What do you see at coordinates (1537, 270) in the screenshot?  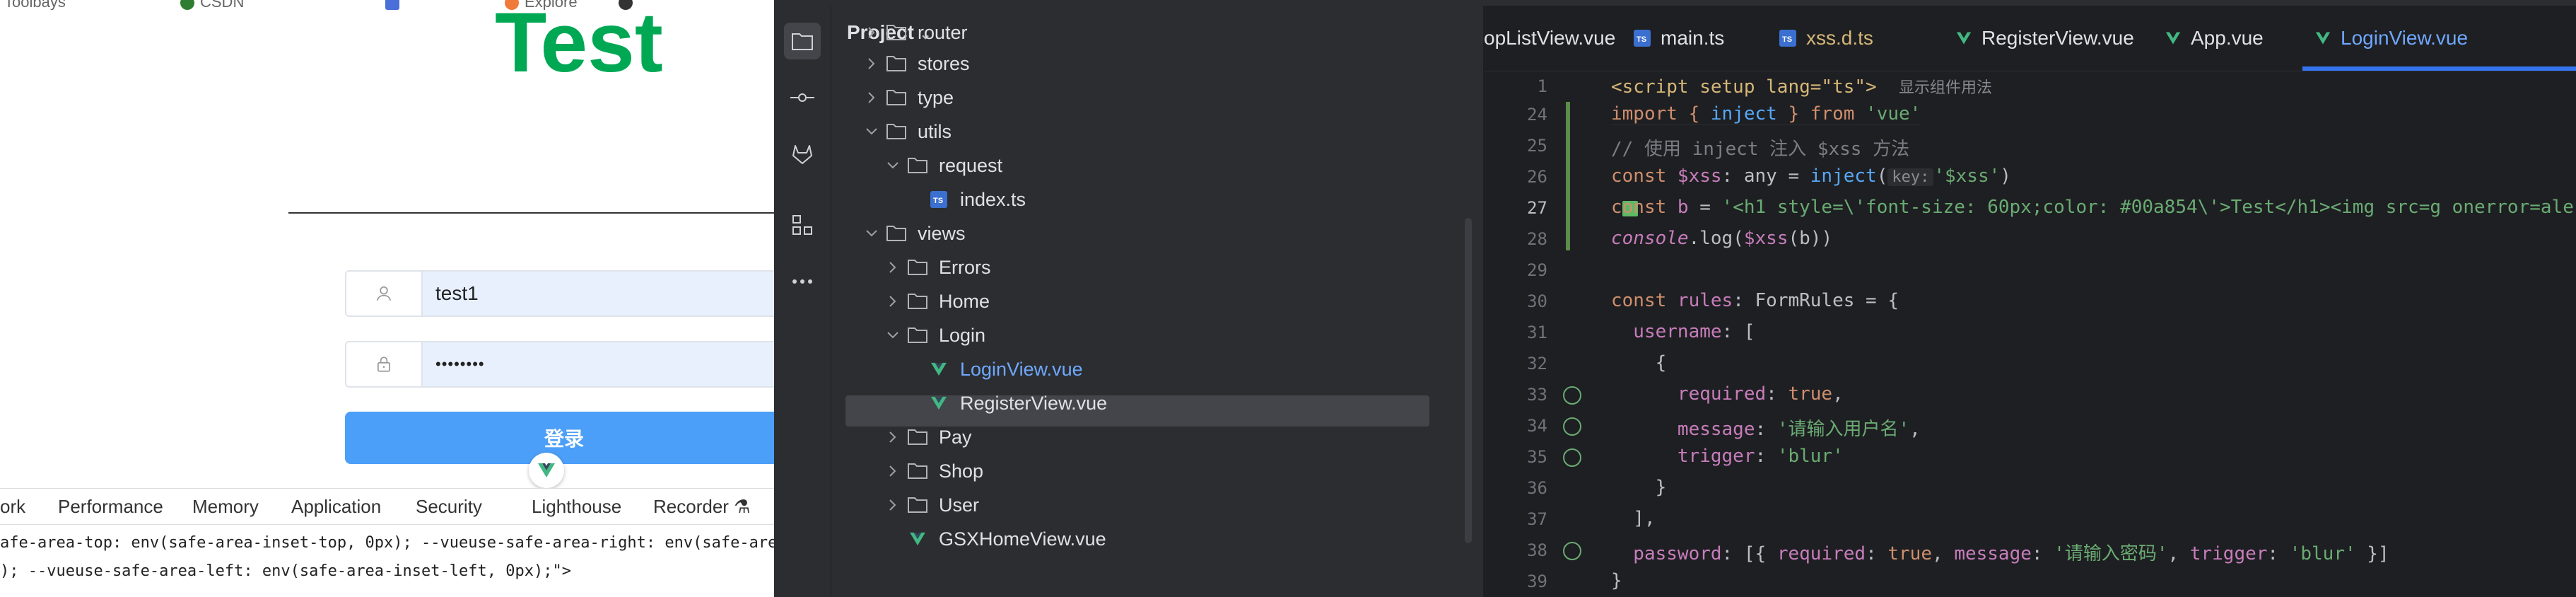 I see `line-number: 29` at bounding box center [1537, 270].